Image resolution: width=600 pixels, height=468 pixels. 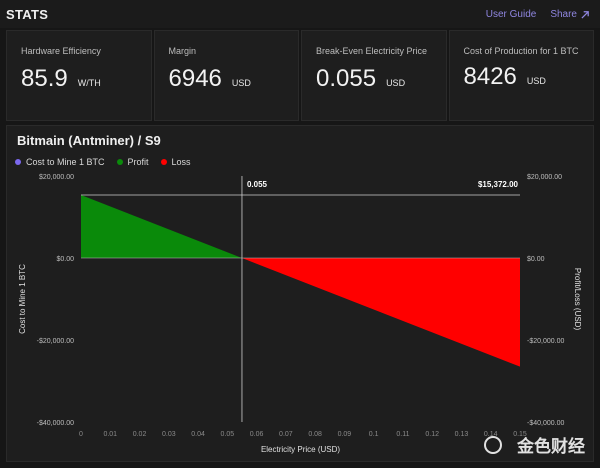 I want to click on stat-value: 6946, so click(x=195, y=78).